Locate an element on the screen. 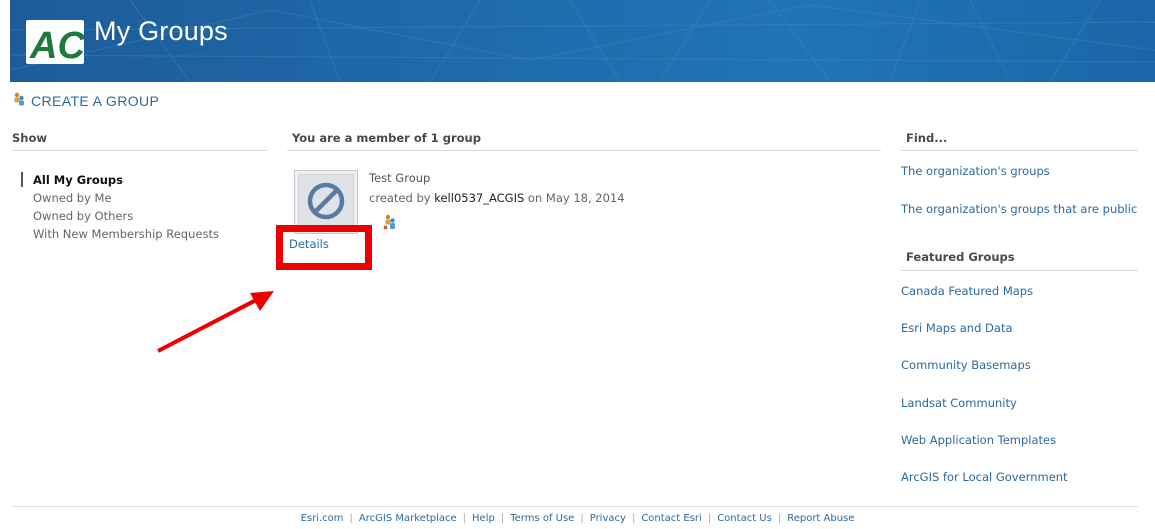  find-org-groups-link: The organization's groups is located at coordinates (975, 171).